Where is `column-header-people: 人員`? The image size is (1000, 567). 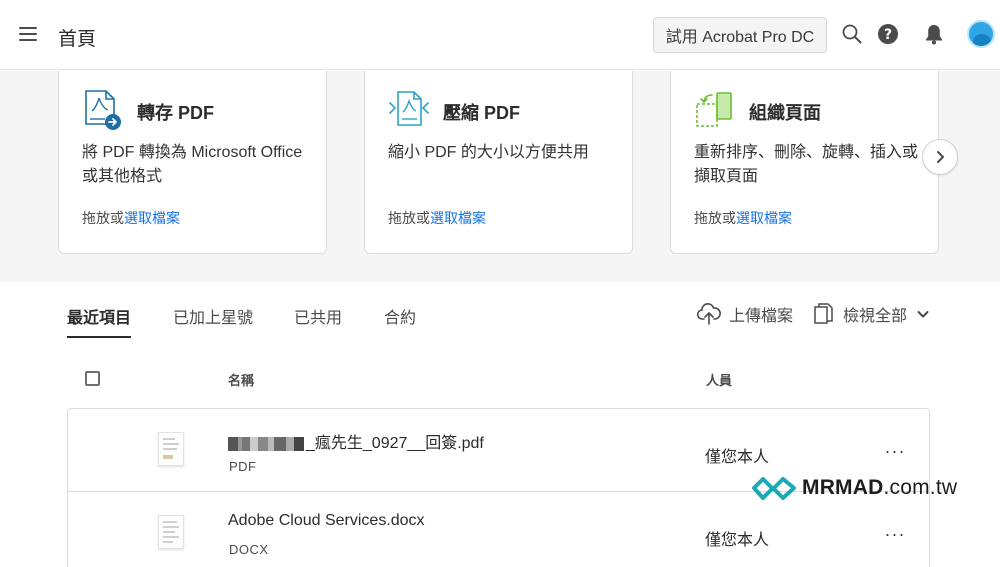 column-header-people: 人員 is located at coordinates (719, 379).